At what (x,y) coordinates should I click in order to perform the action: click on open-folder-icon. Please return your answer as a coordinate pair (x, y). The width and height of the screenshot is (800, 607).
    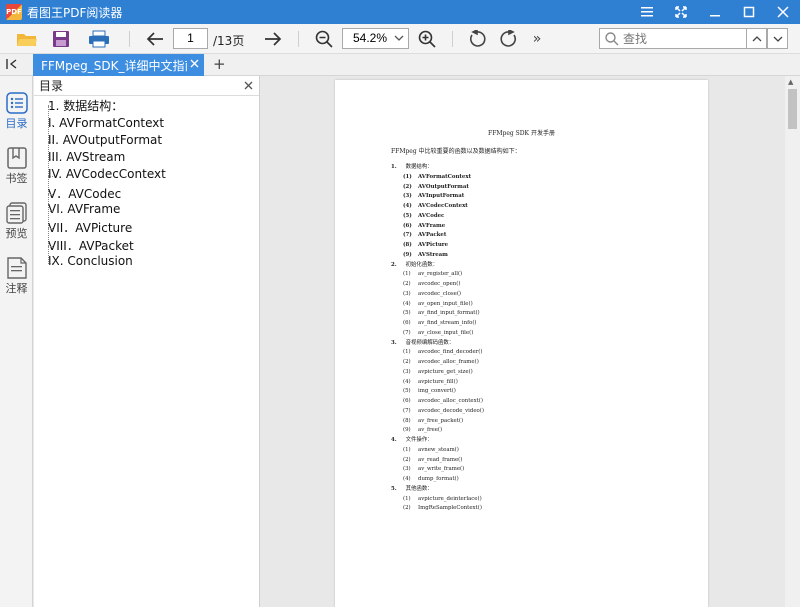
    Looking at the image, I should click on (27, 39).